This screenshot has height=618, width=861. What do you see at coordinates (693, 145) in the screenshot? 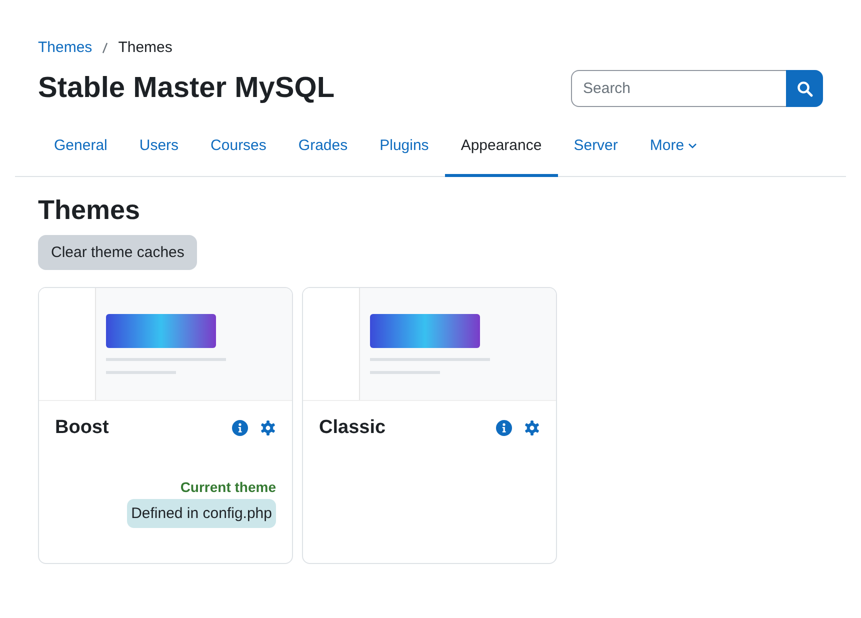
I see `caret-icon` at bounding box center [693, 145].